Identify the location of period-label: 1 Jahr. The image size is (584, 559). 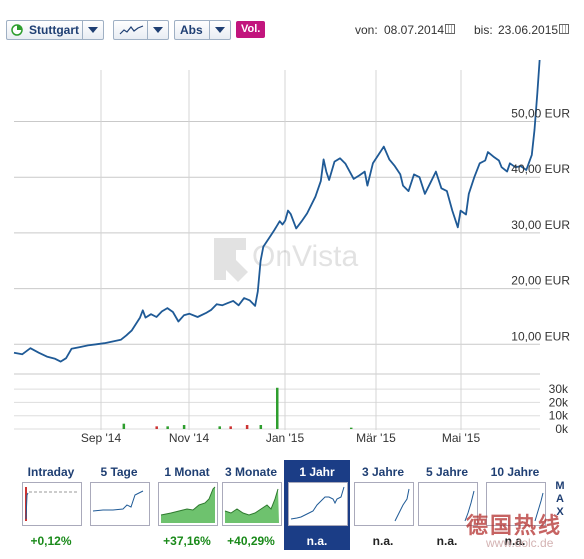
(317, 472).